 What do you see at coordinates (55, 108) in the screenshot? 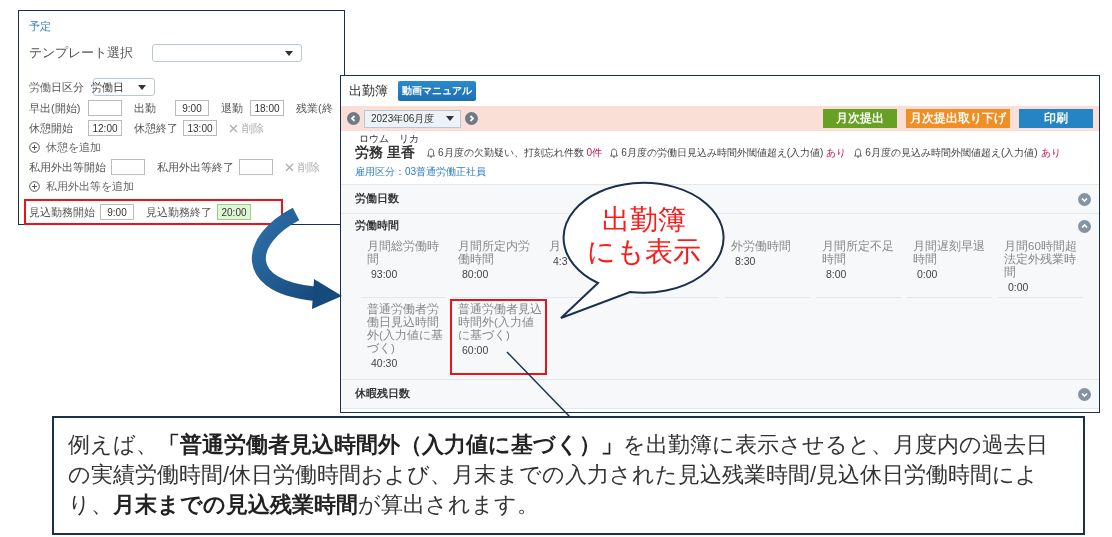
I see `field-label: 早出(開始)` at bounding box center [55, 108].